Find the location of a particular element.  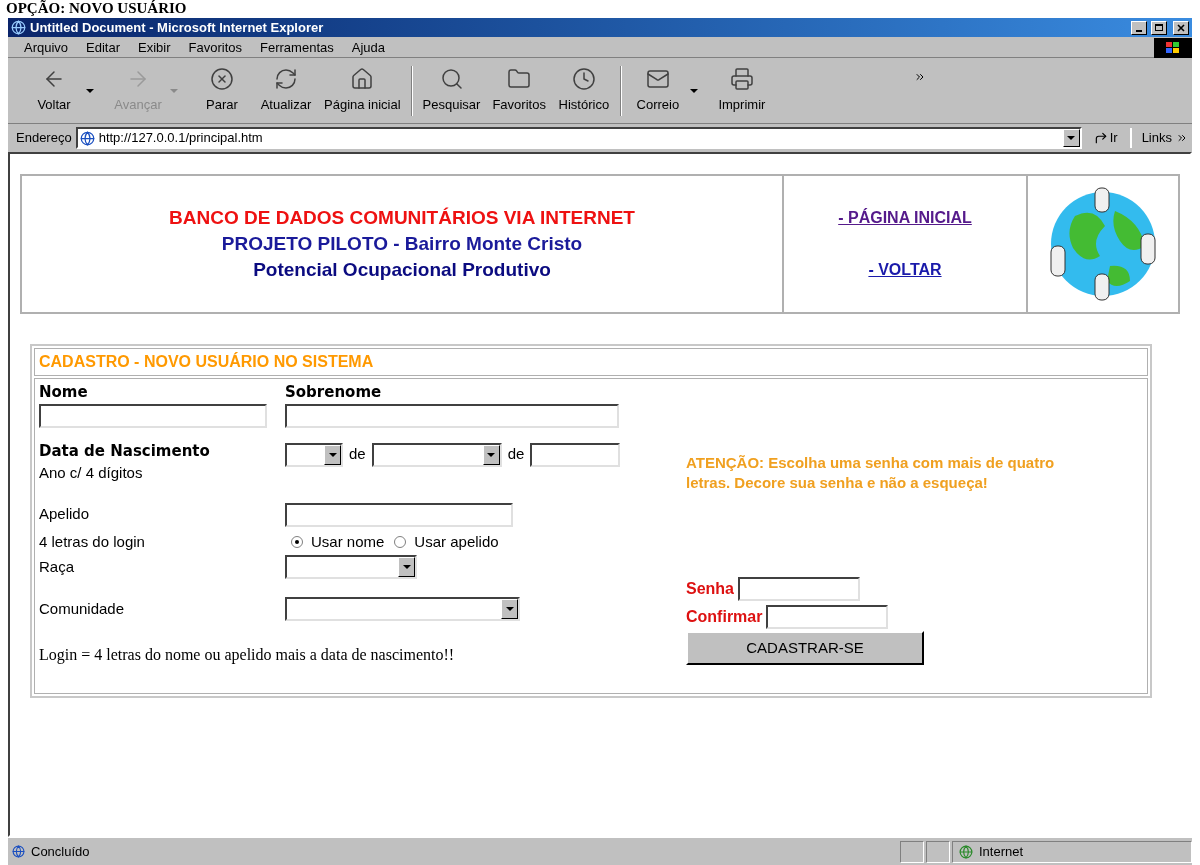

toolbar-button: Favoritos is located at coordinates (519, 90).